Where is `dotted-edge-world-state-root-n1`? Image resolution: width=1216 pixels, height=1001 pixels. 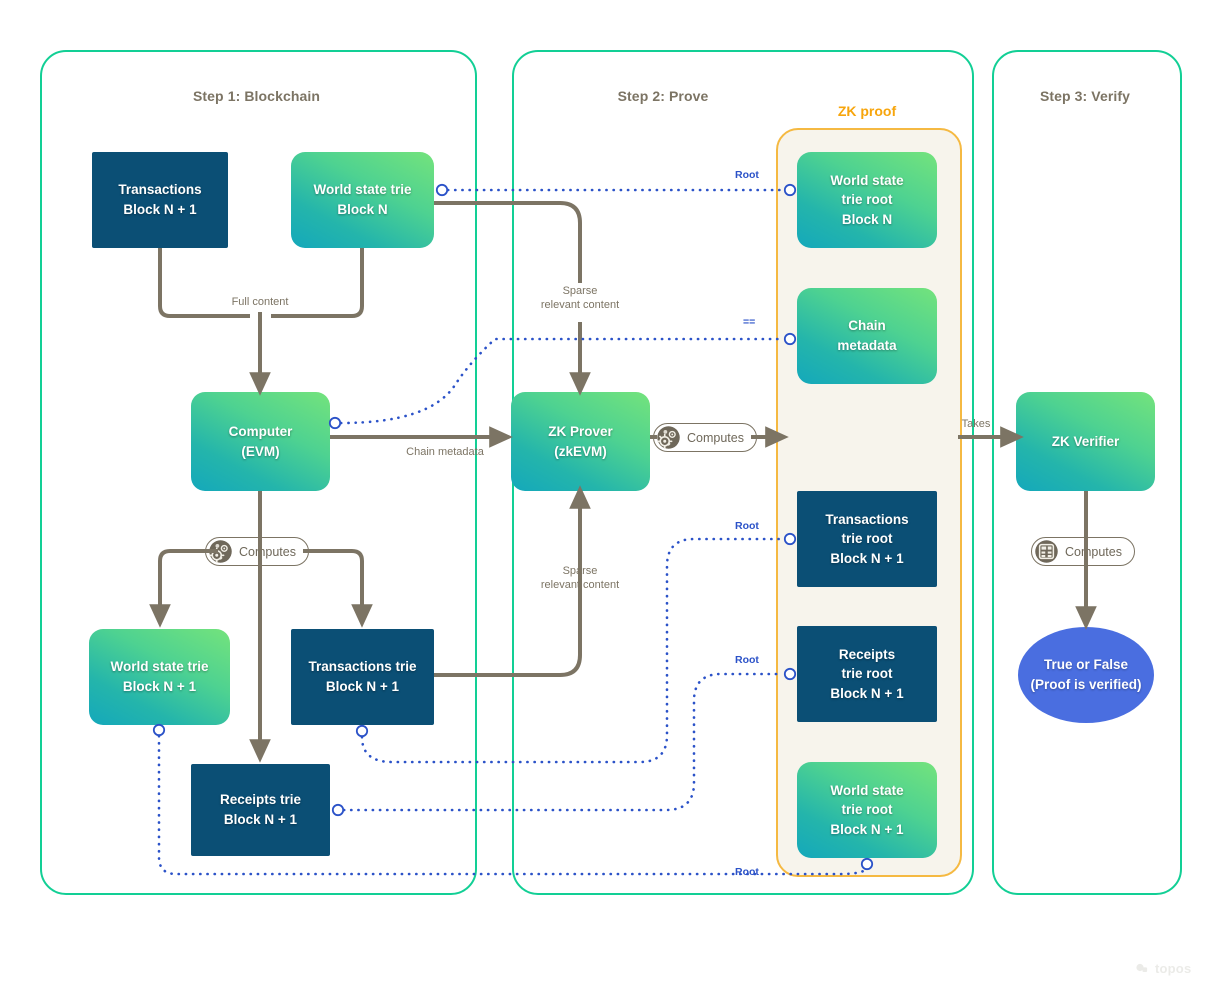
dotted-edge-world-state-root-n1 is located at coordinates (512, 805).